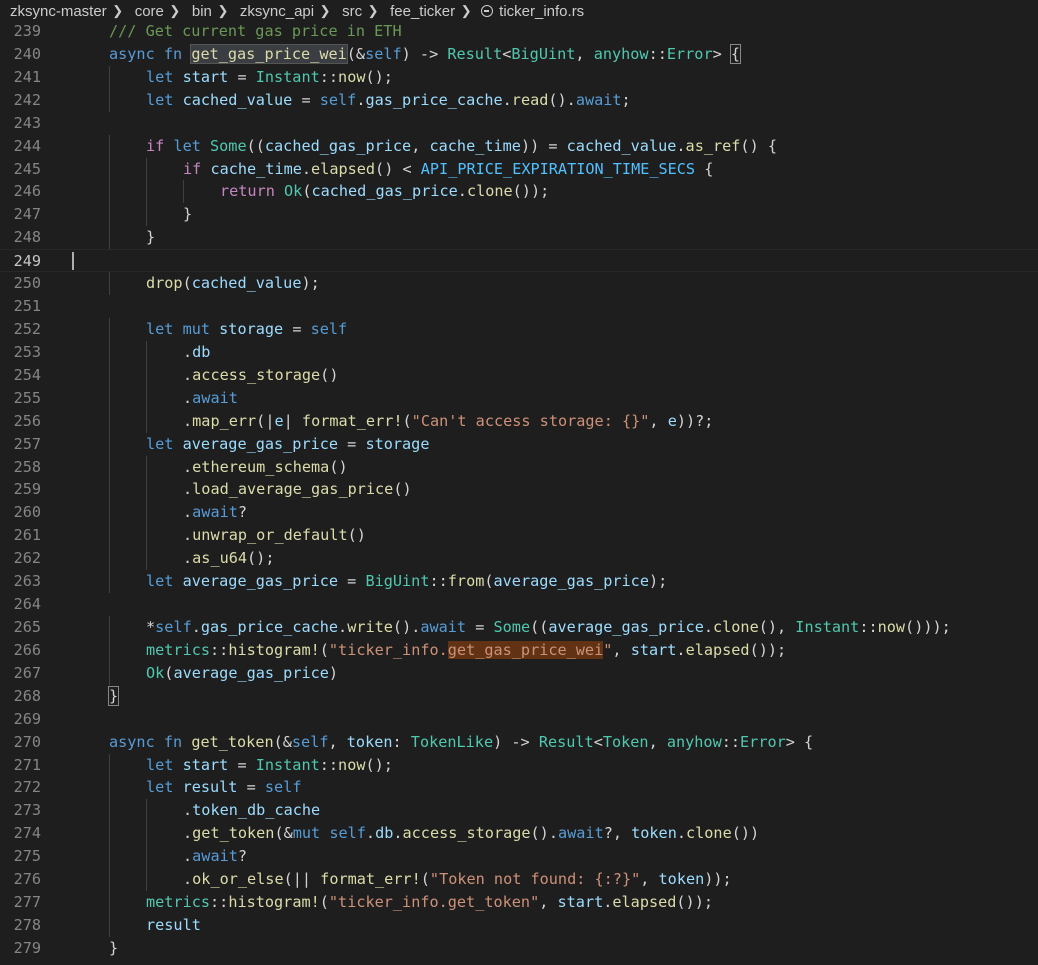 This screenshot has width=1038, height=965. What do you see at coordinates (417, 11) in the screenshot?
I see `breadcrumb-item: fee_ticker` at bounding box center [417, 11].